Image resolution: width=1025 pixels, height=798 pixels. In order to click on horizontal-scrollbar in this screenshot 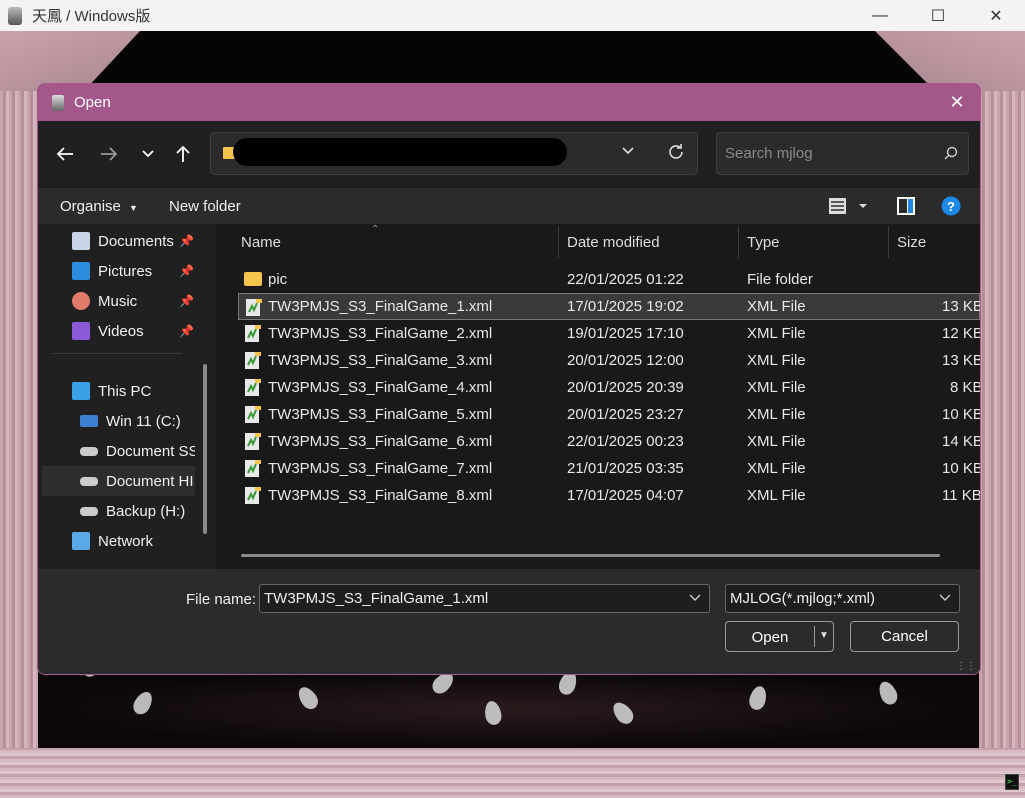, I will do `click(590, 555)`.